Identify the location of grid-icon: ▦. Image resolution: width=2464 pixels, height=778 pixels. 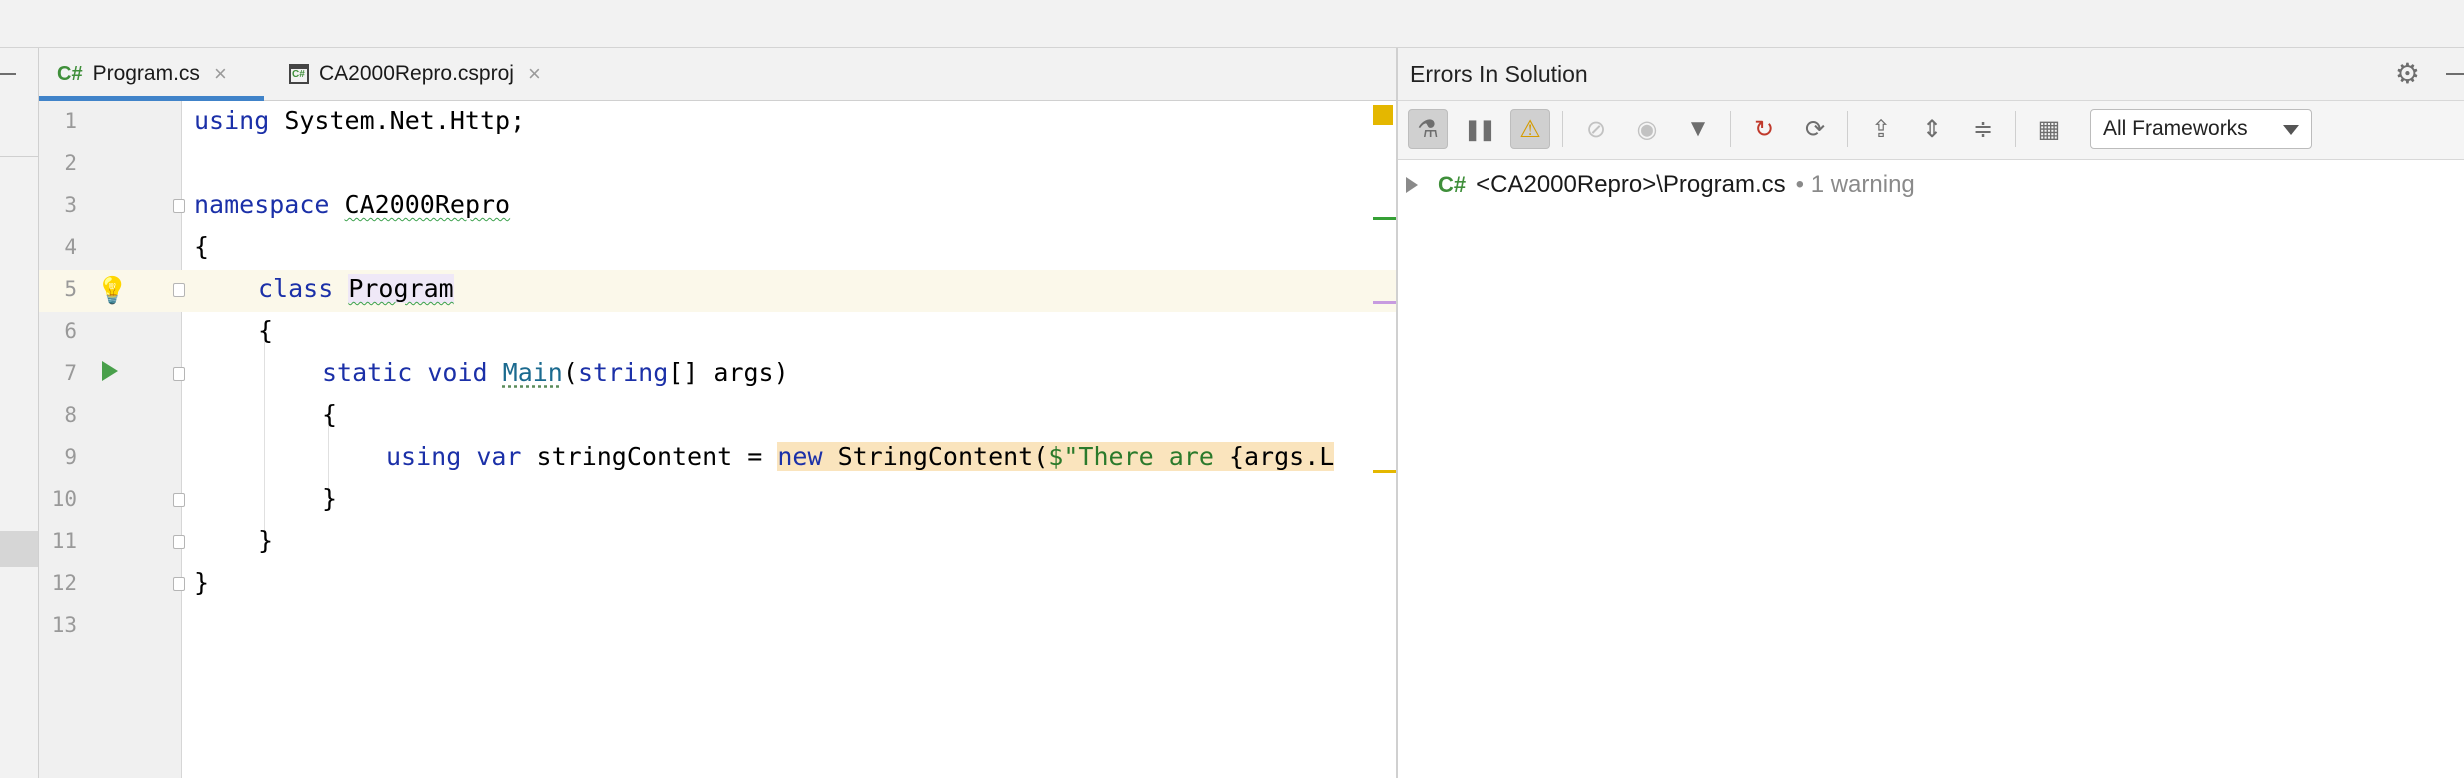
(2049, 129).